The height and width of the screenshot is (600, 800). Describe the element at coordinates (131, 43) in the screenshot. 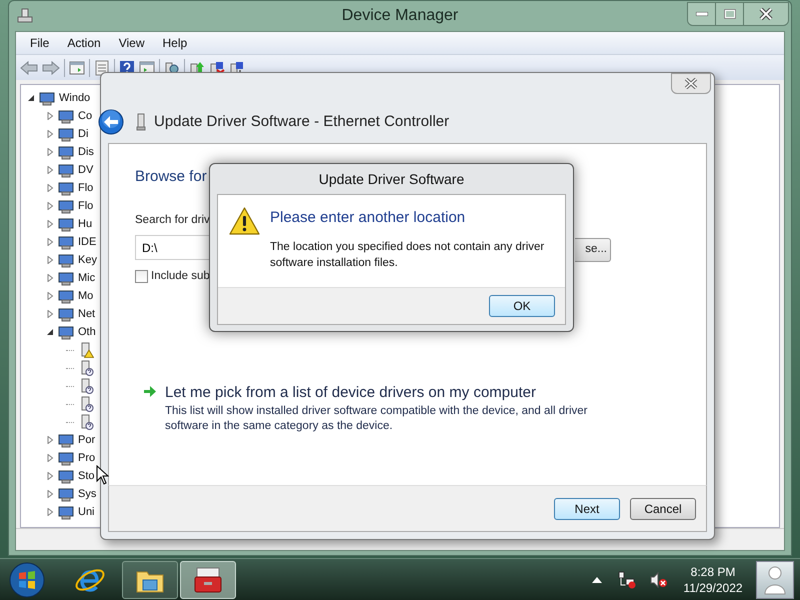

I see `menu-item: View` at that location.